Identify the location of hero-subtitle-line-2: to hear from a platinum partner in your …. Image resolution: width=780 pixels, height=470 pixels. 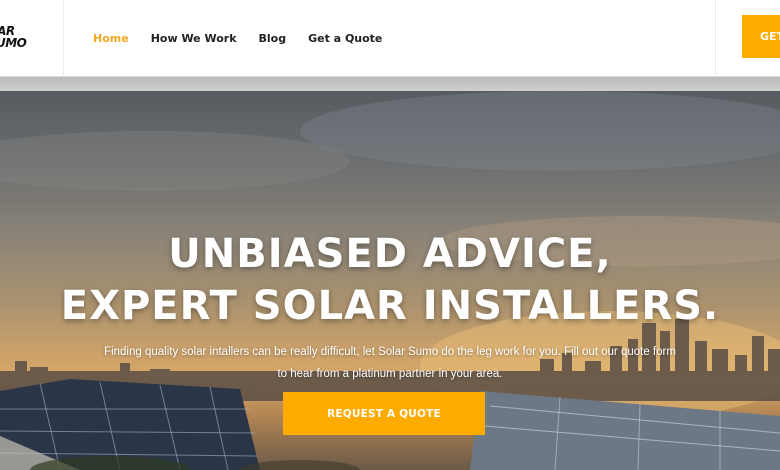
(390, 374).